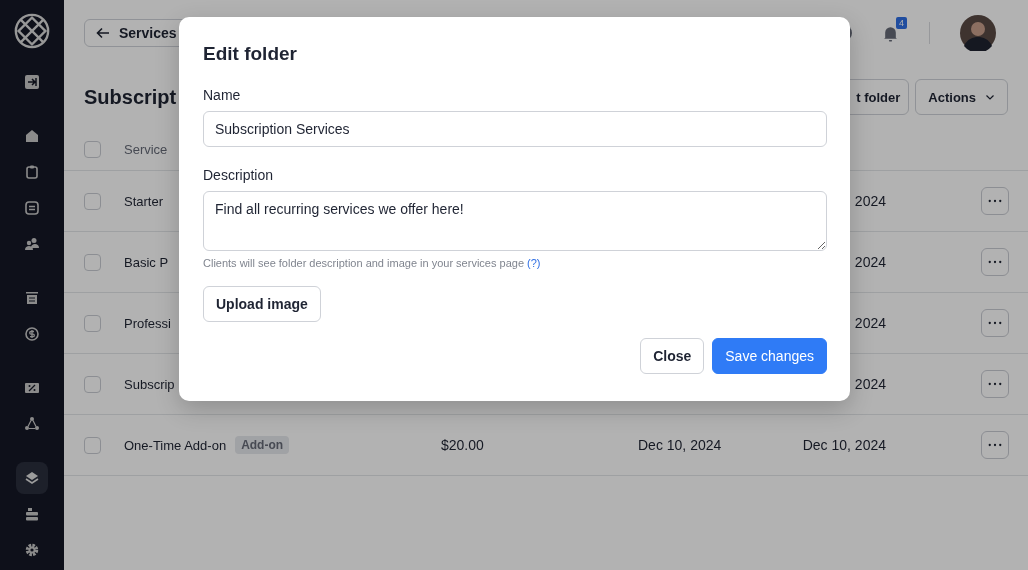  What do you see at coordinates (978, 33) in the screenshot?
I see `avatar` at bounding box center [978, 33].